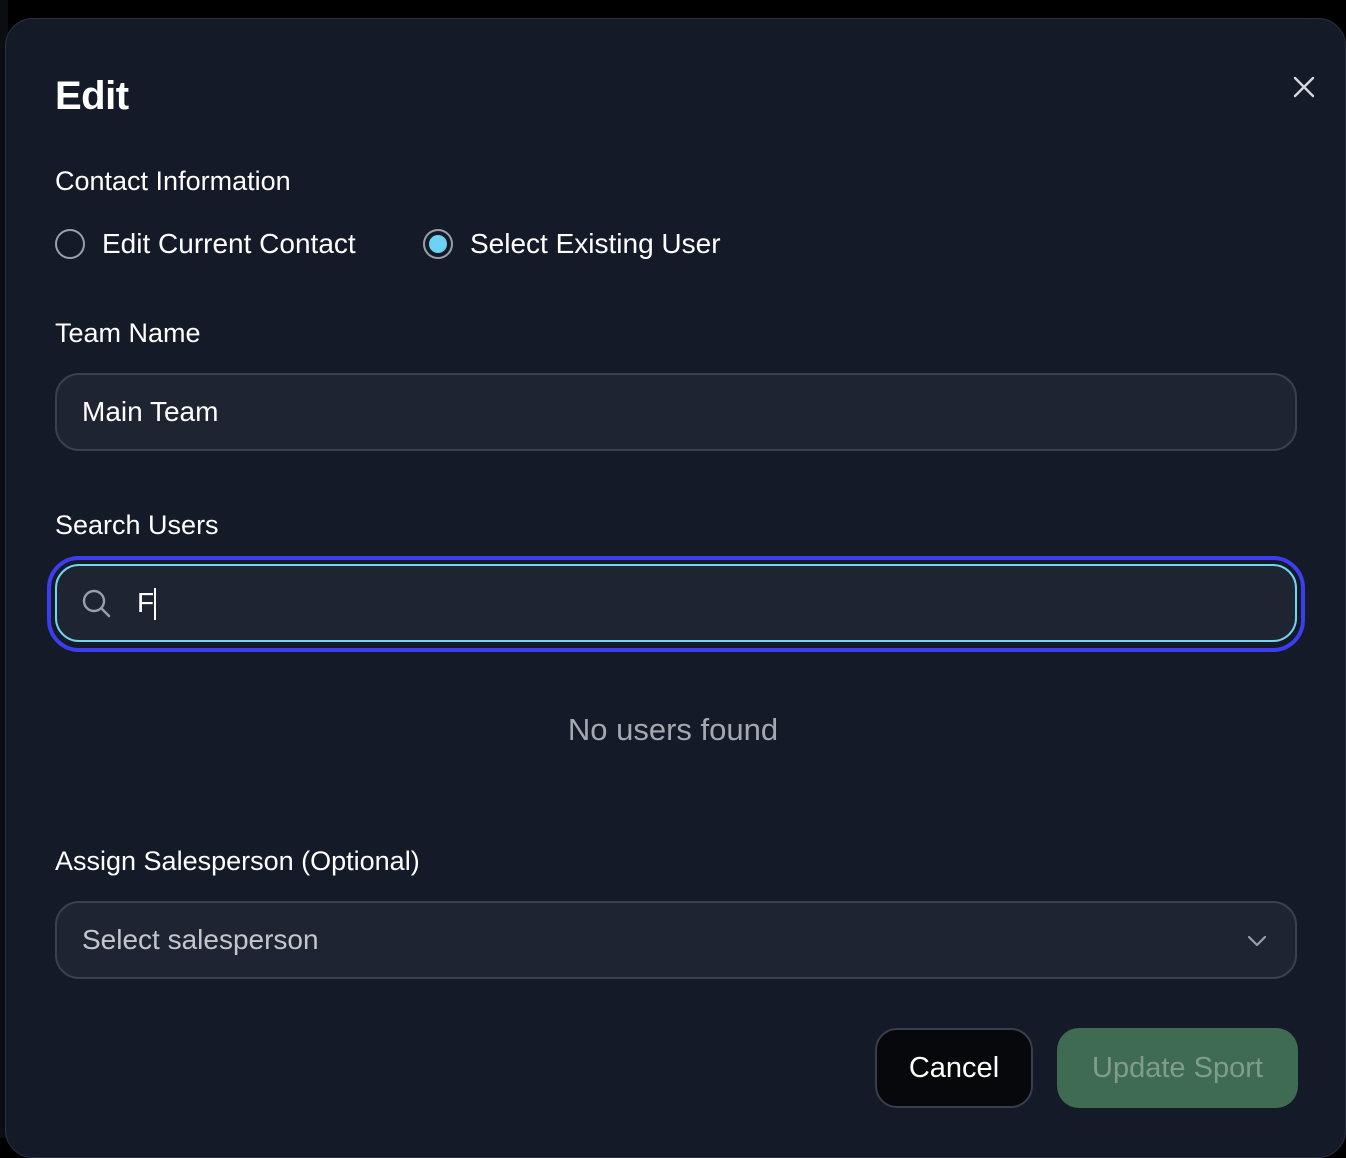  What do you see at coordinates (1257, 941) in the screenshot?
I see `chevron-down-icon` at bounding box center [1257, 941].